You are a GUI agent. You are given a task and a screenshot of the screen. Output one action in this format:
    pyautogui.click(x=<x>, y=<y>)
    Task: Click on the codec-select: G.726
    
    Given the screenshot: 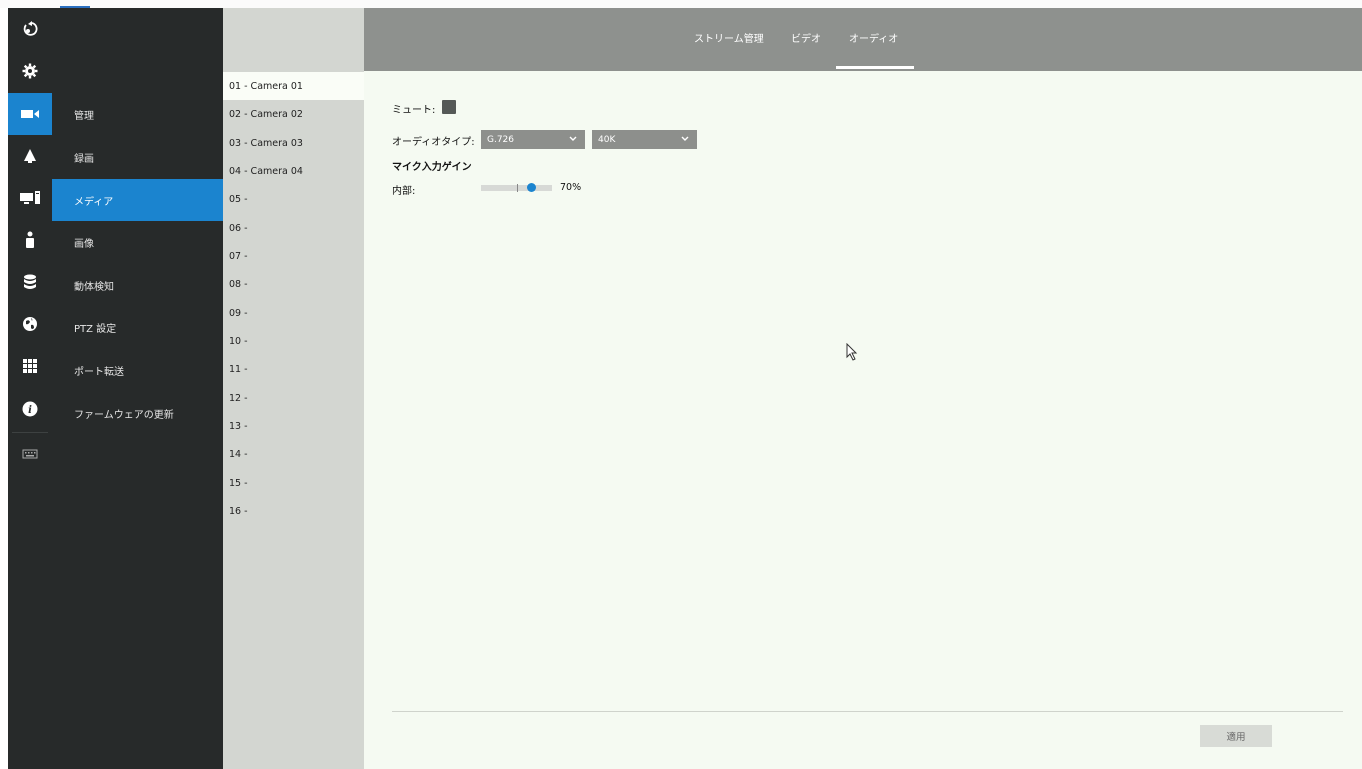 What is the action you would take?
    pyautogui.click(x=533, y=139)
    